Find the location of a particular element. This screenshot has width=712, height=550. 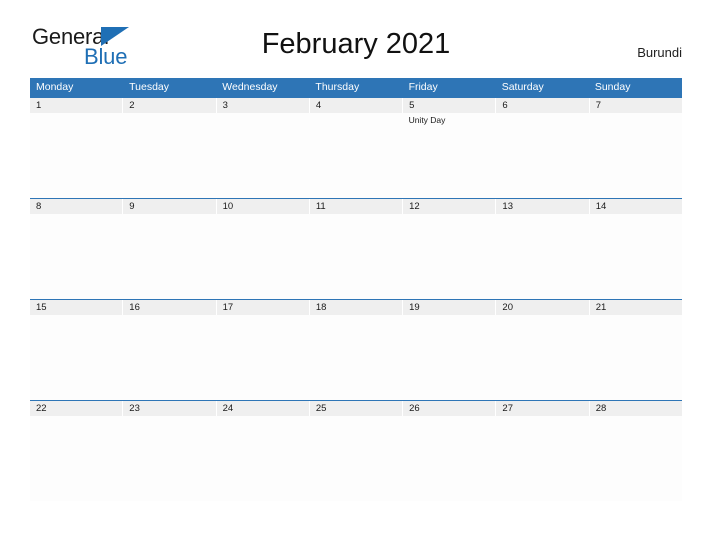

day-number: 9 is located at coordinates (169, 206).